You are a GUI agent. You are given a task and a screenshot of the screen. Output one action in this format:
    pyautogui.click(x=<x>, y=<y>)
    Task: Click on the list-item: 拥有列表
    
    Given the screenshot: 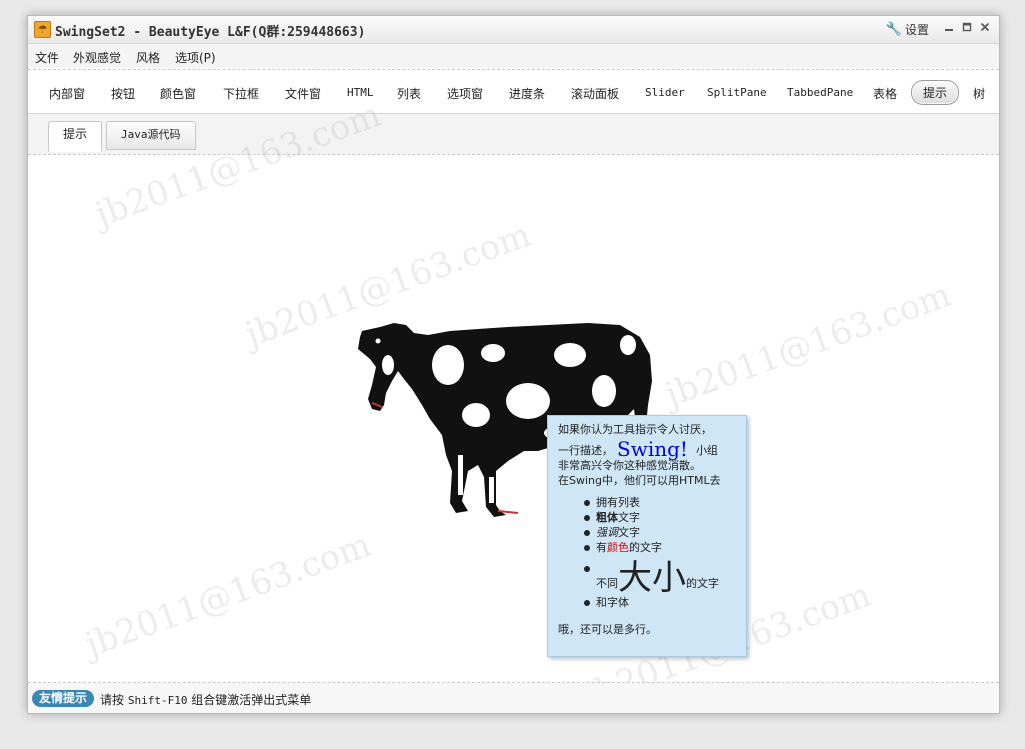 What is the action you would take?
    pyautogui.click(x=665, y=502)
    